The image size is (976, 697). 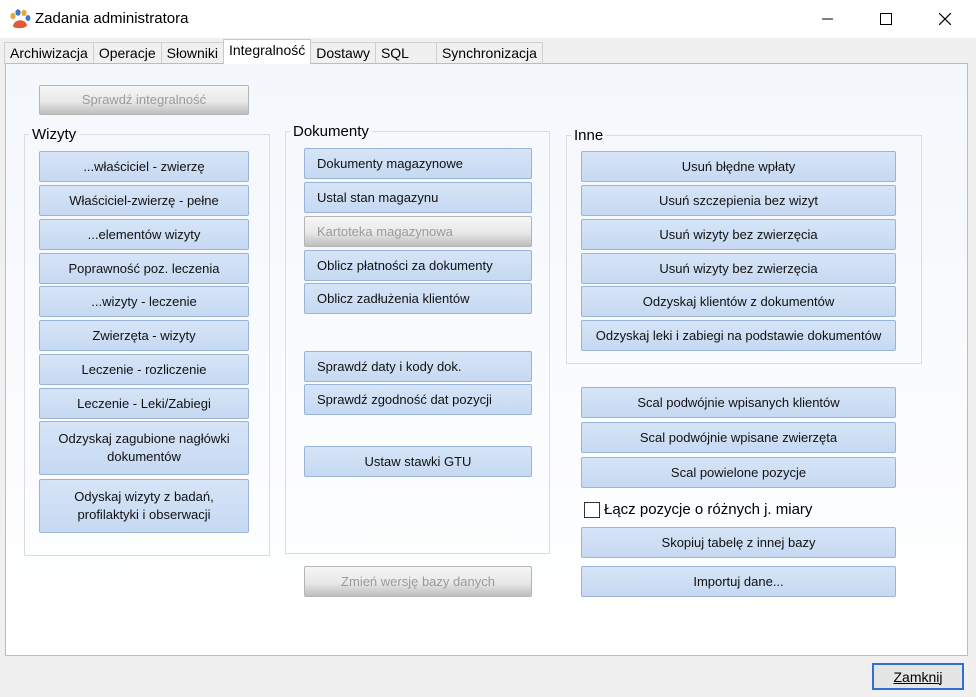 What do you see at coordinates (708, 509) in the screenshot?
I see `combine-units-label: Łącz pozycje o różnych j. miary` at bounding box center [708, 509].